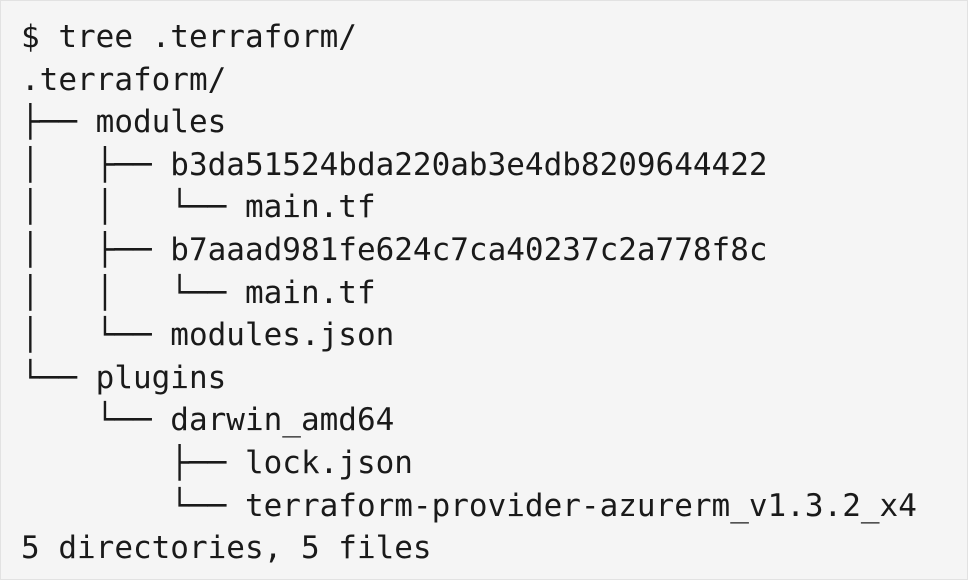 The height and width of the screenshot is (582, 970). Describe the element at coordinates (124, 122) in the screenshot. I see `tree-entry-modules-dir: ├── modules` at that location.